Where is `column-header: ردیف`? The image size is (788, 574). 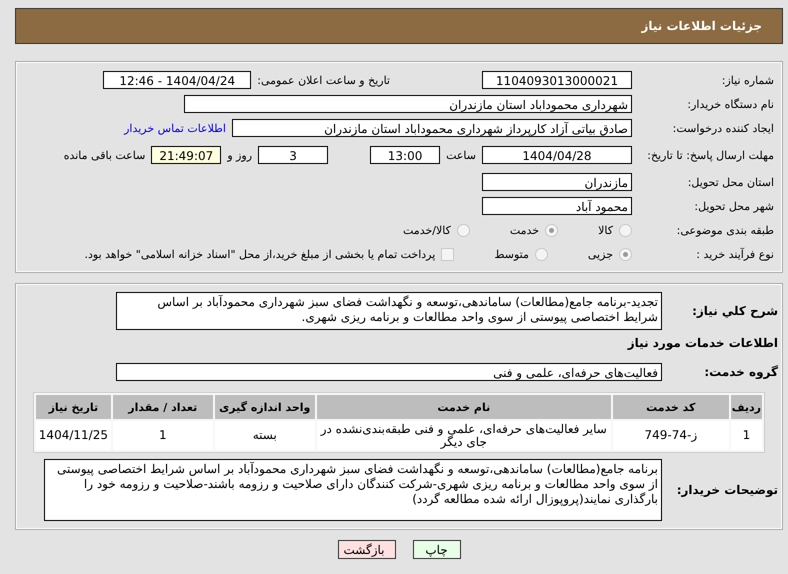
column-header: ردیف is located at coordinates (746, 407).